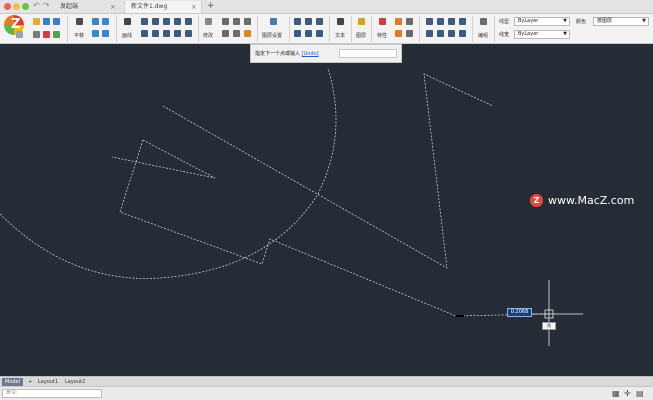  I want to click on zoom-window-icon, so click(95, 33).